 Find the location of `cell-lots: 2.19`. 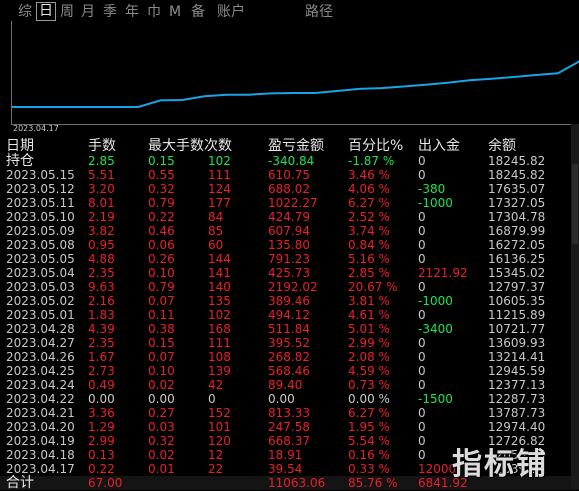

cell-lots: 2.19 is located at coordinates (101, 217).